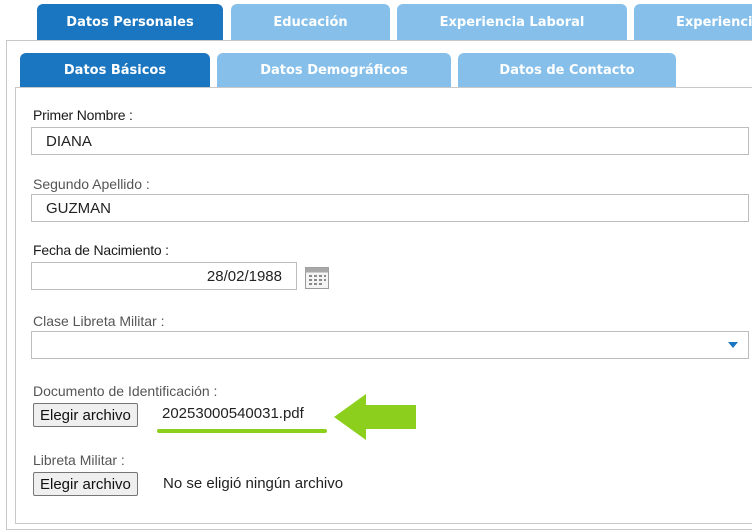 Image resolution: width=752 pixels, height=530 pixels. What do you see at coordinates (130, 22) in the screenshot?
I see `tab-datos-personales: Datos Personales` at bounding box center [130, 22].